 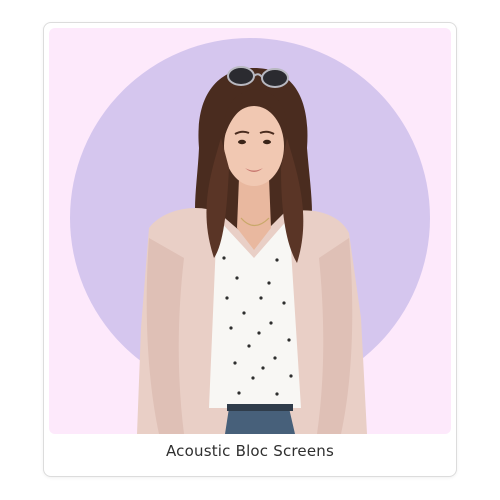 What do you see at coordinates (260, 407) in the screenshot?
I see `belt` at bounding box center [260, 407].